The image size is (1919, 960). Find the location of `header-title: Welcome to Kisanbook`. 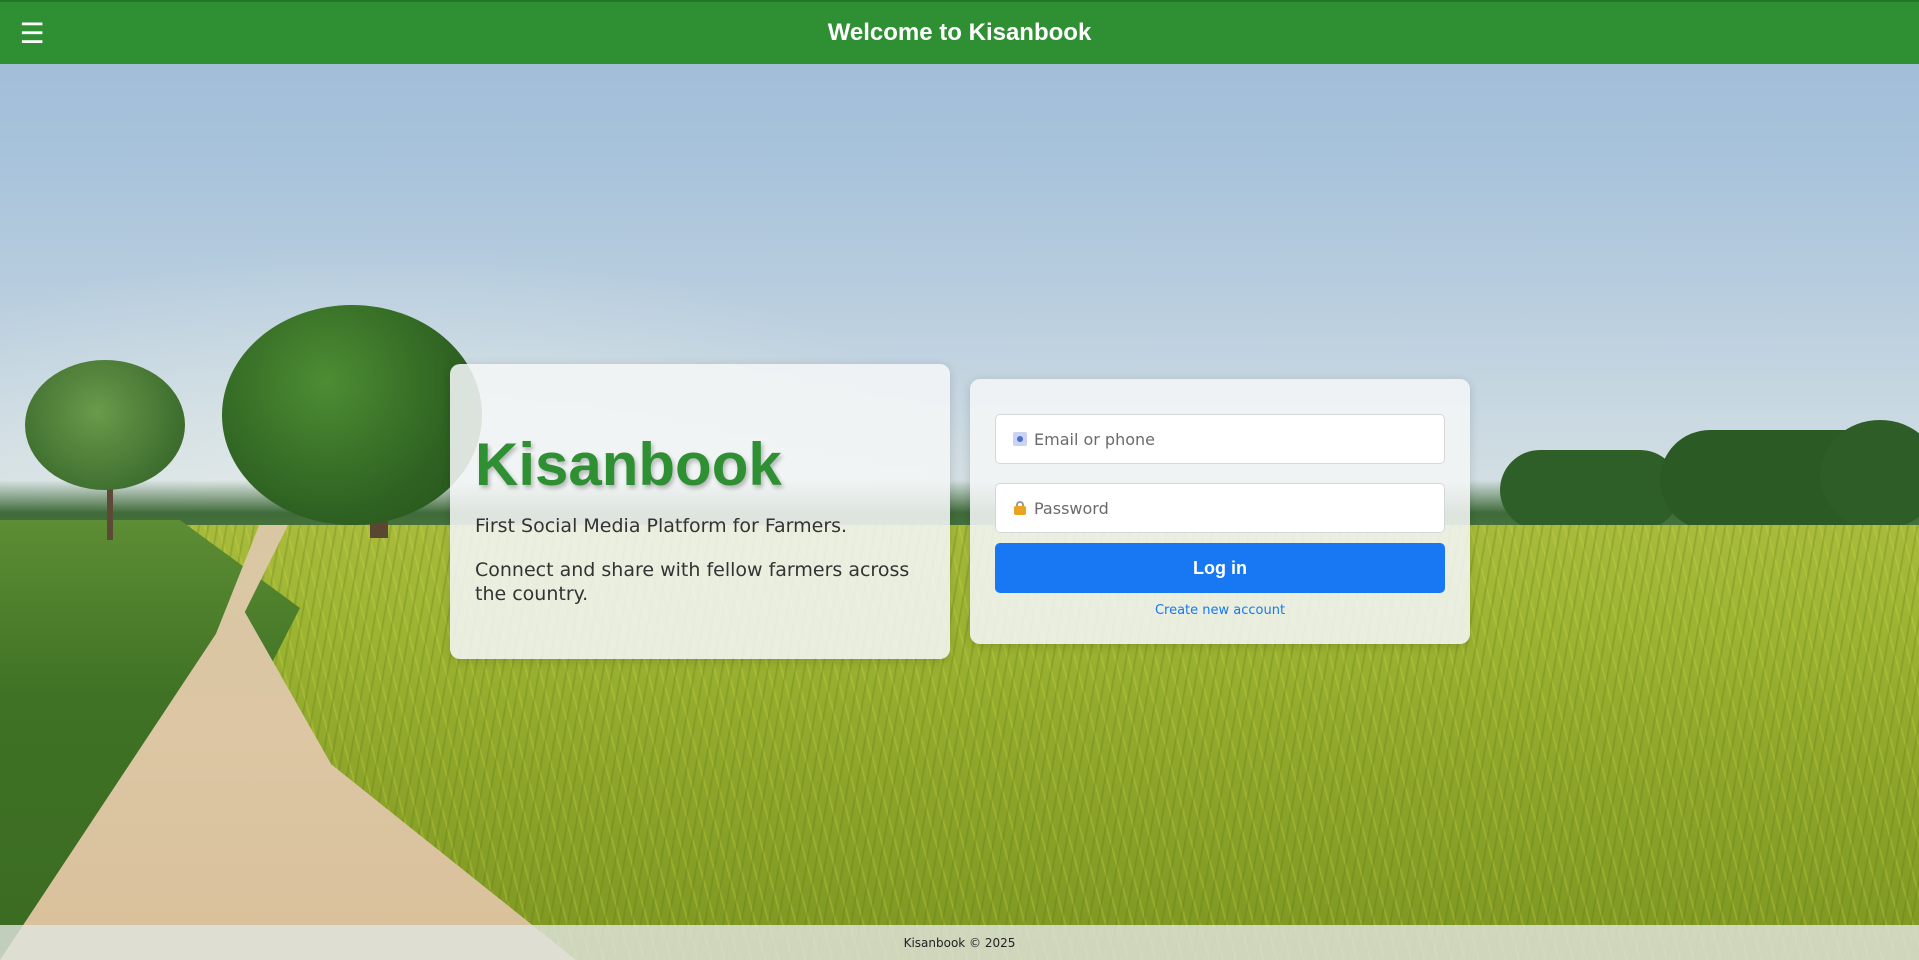

header-title: Welcome to Kisanbook is located at coordinates (959, 32).